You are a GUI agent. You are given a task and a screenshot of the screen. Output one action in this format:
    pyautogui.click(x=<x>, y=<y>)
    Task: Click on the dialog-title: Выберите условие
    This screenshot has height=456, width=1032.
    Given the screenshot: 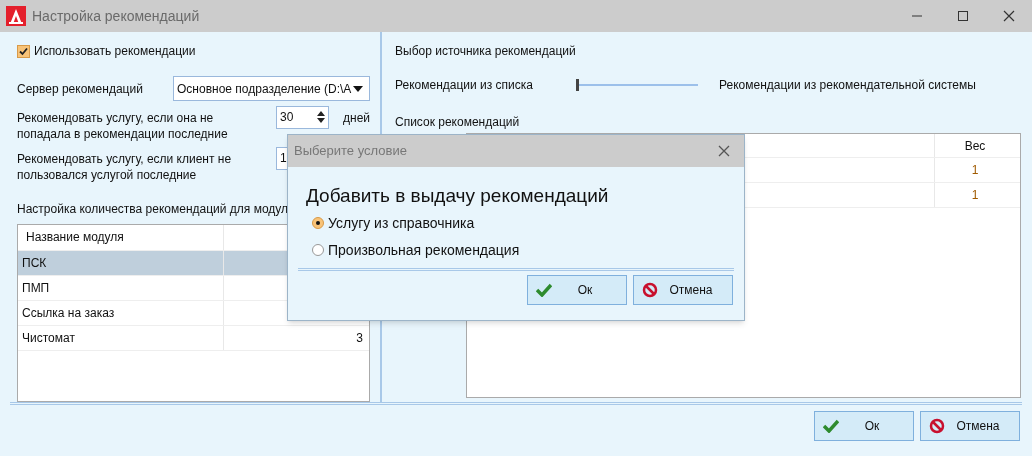 What is the action you would take?
    pyautogui.click(x=351, y=151)
    